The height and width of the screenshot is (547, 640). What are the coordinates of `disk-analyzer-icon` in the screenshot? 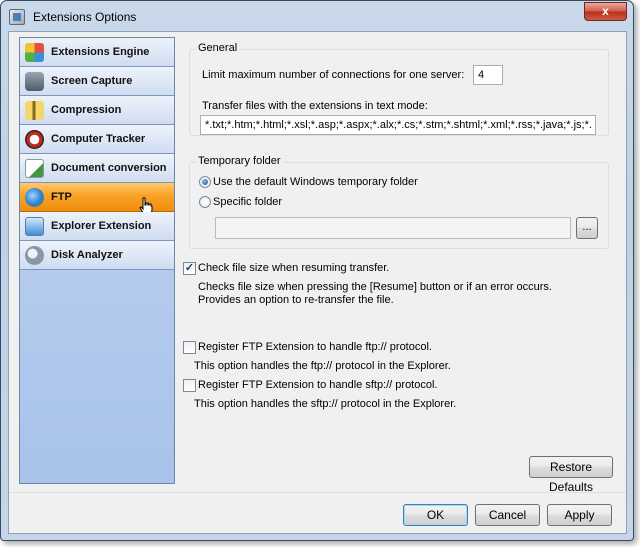 It's located at (34, 255).